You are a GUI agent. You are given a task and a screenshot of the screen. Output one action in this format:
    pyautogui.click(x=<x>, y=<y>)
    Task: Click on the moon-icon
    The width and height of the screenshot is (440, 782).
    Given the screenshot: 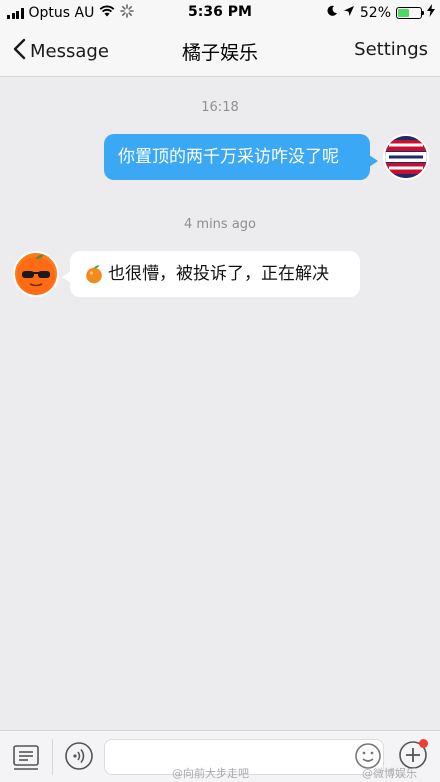 What is the action you would take?
    pyautogui.click(x=332, y=13)
    